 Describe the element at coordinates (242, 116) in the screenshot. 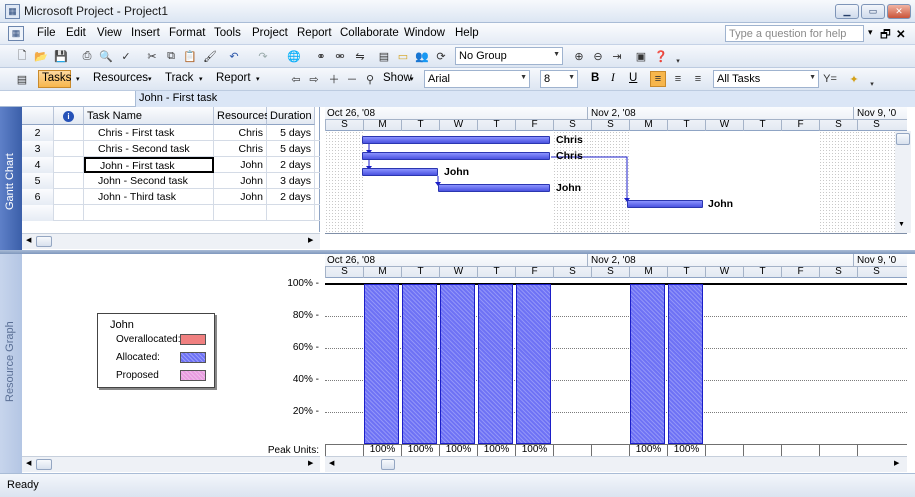

I see `resources-header: Resources` at that location.